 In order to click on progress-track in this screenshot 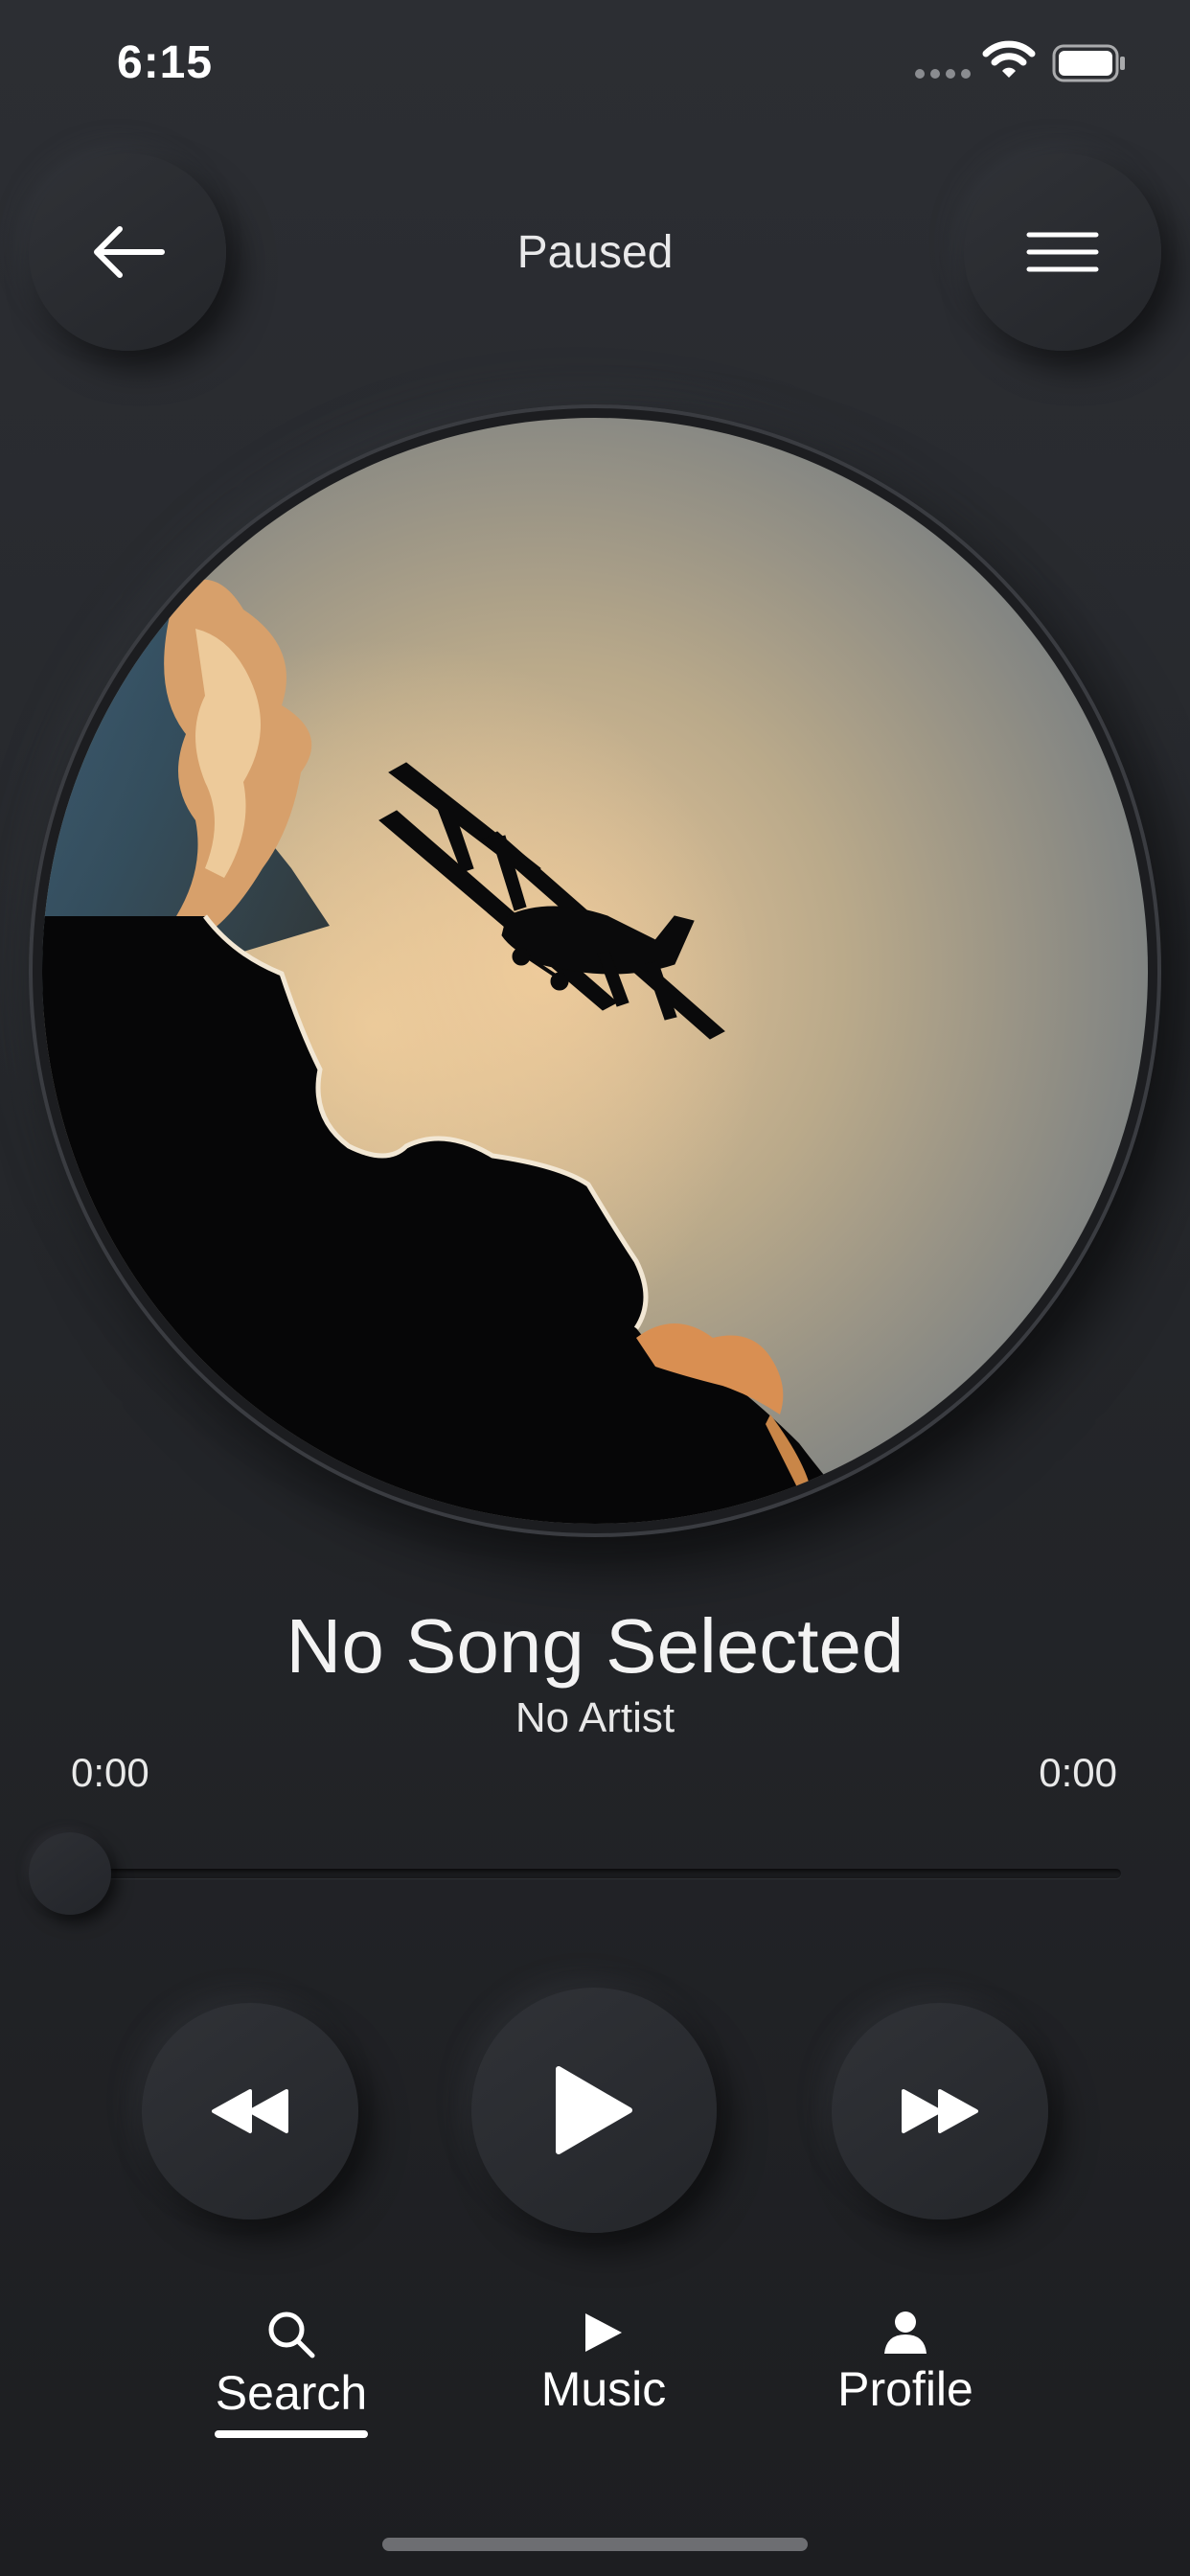, I will do `click(594, 1874)`.